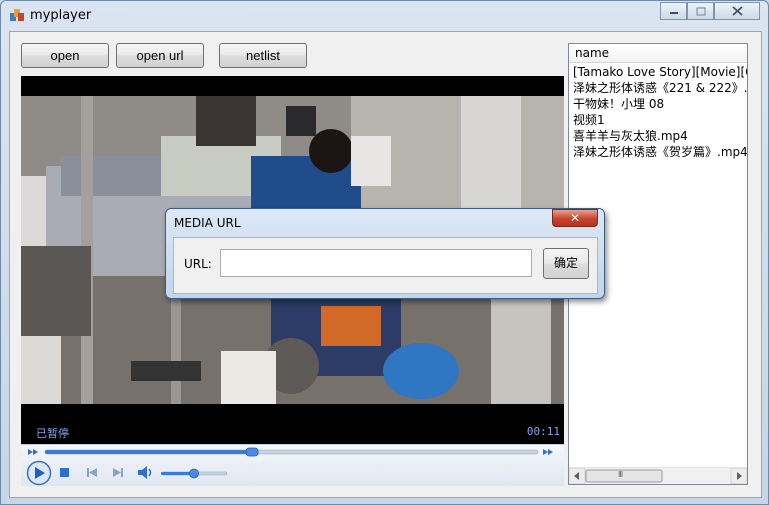  I want to click on app-icon, so click(17, 15).